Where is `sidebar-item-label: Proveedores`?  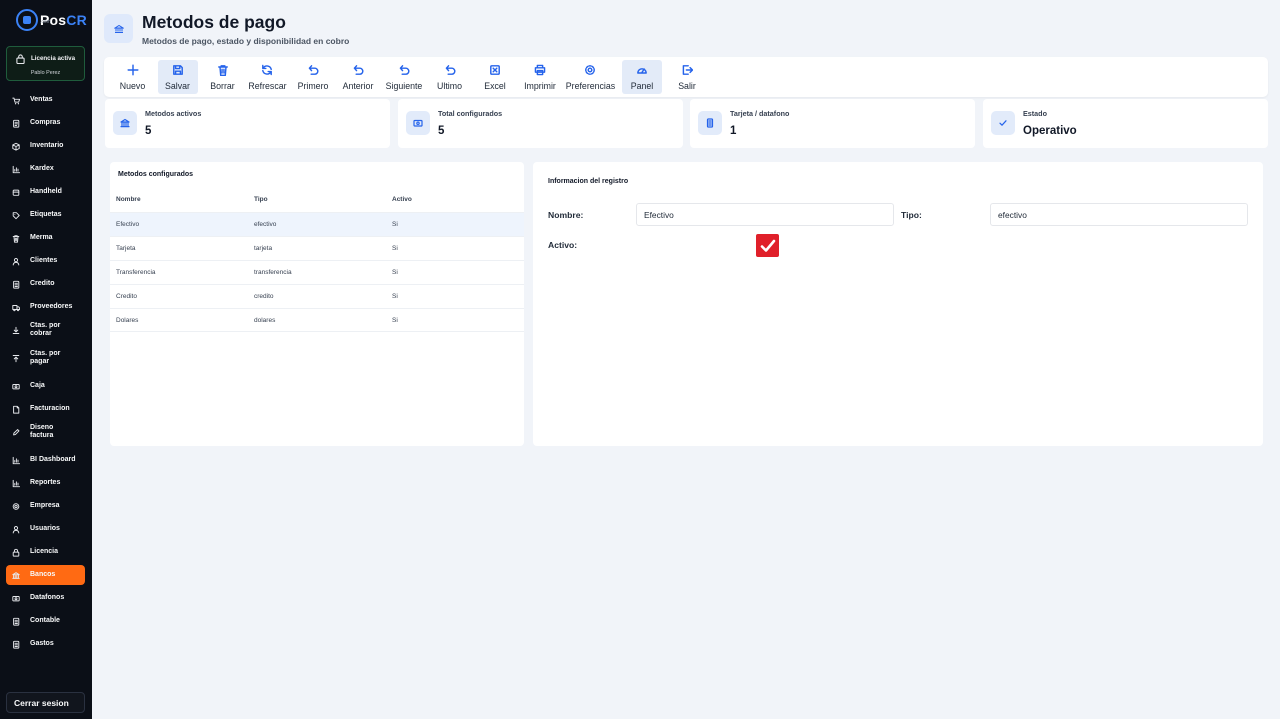 sidebar-item-label: Proveedores is located at coordinates (51, 306).